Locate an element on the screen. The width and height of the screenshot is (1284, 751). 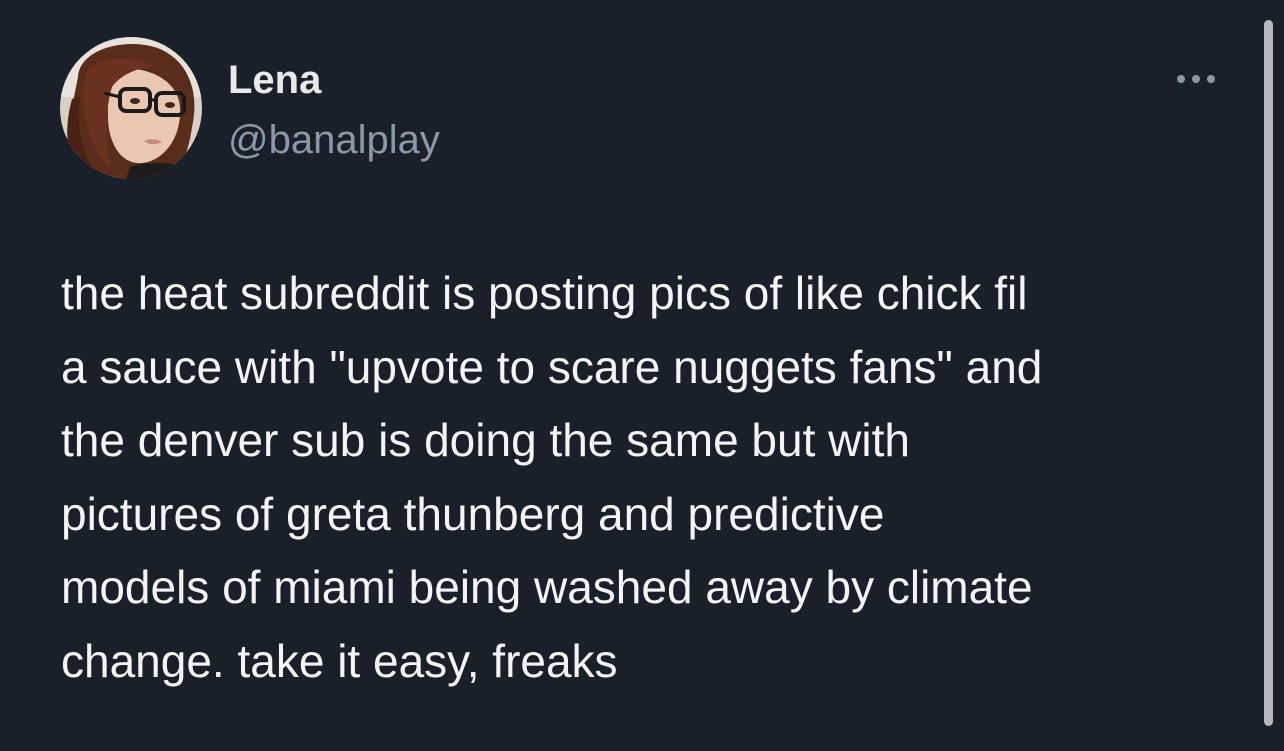
avatar-image is located at coordinates (131, 108).